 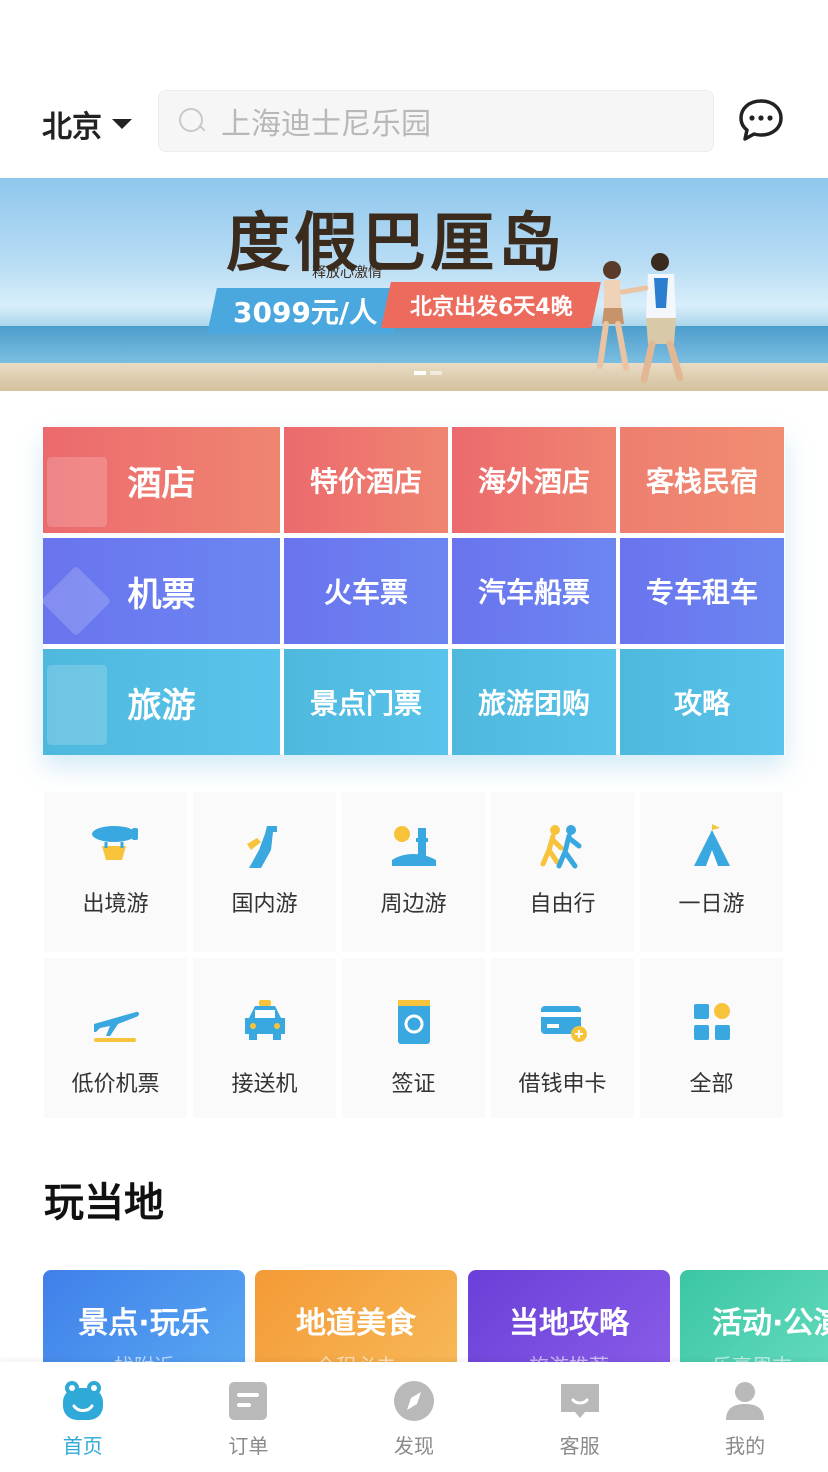 What do you see at coordinates (144, 1316) in the screenshot?
I see `attraction-card: 景点·玩乐 找附近` at bounding box center [144, 1316].